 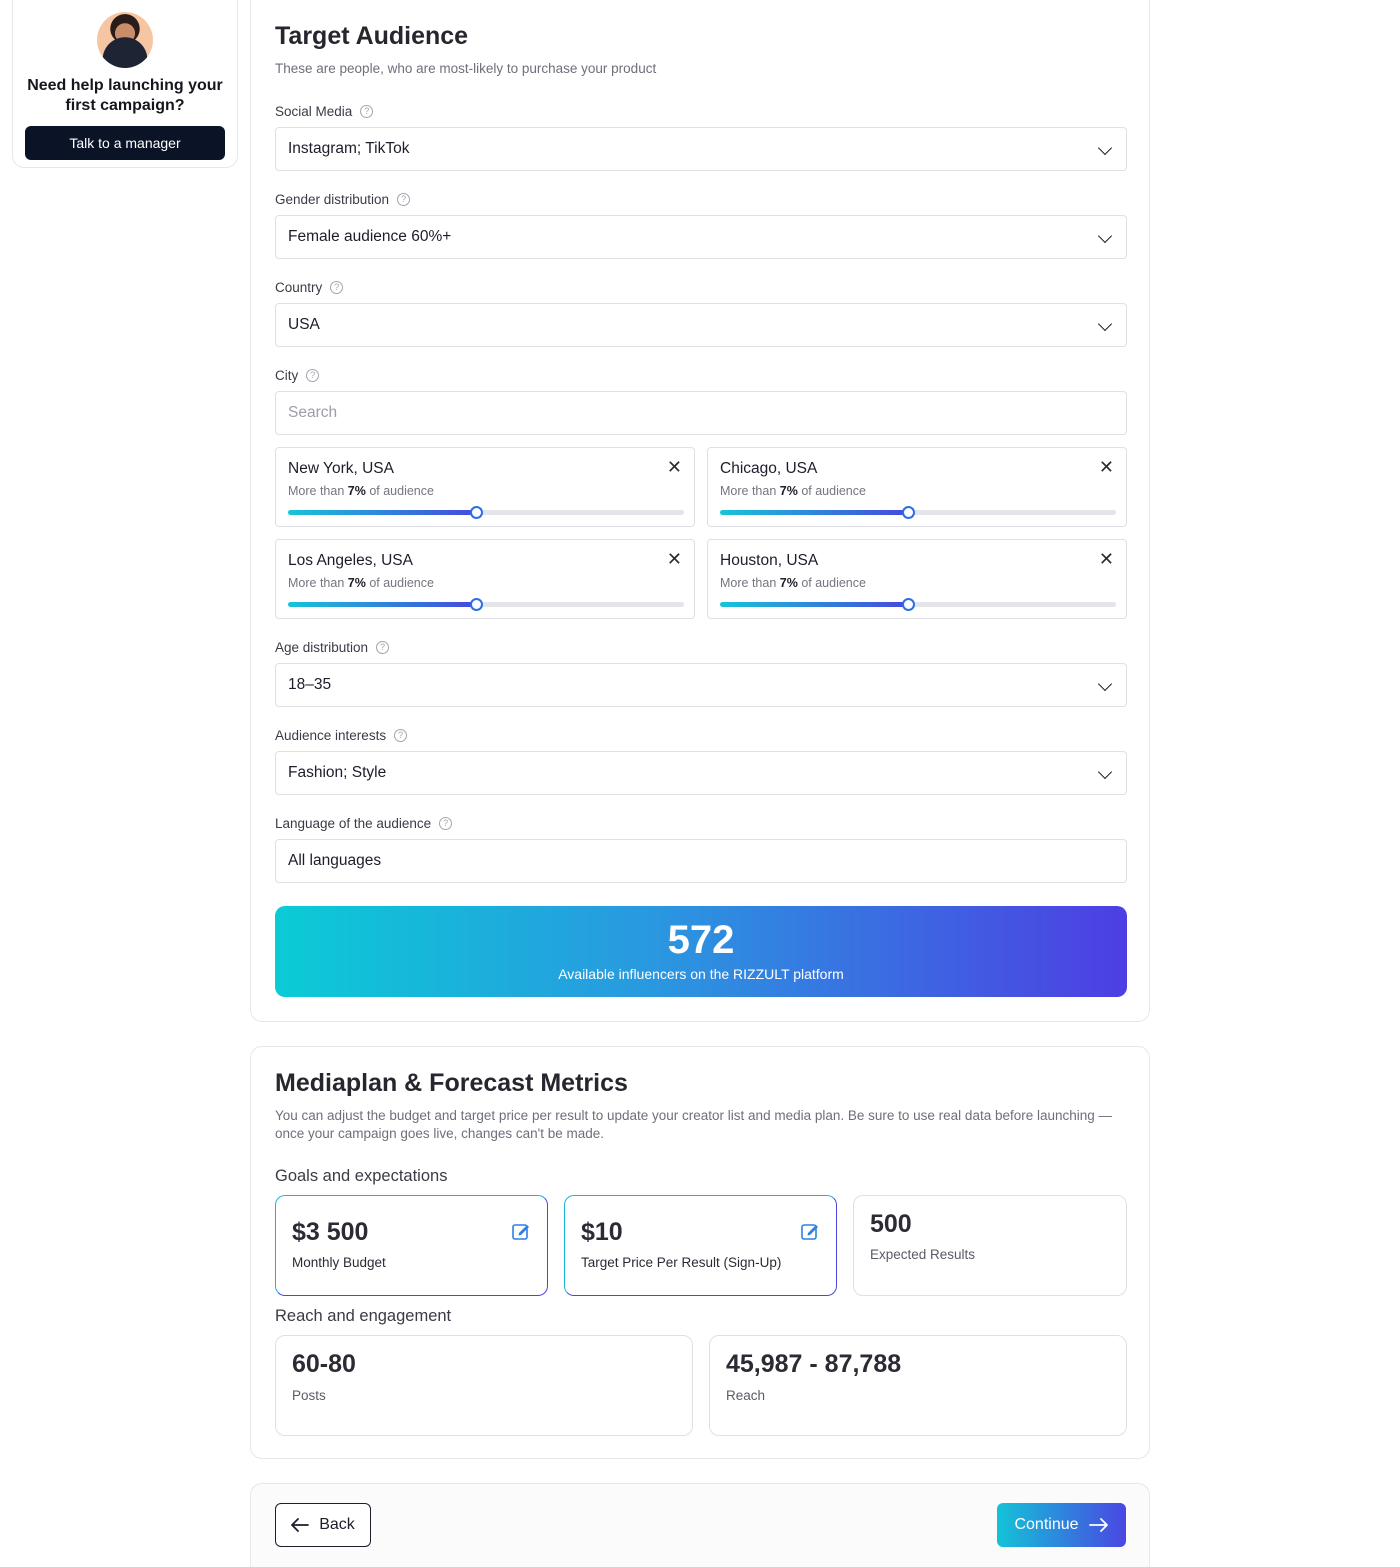 I want to click on language-select: All languages, so click(x=701, y=861).